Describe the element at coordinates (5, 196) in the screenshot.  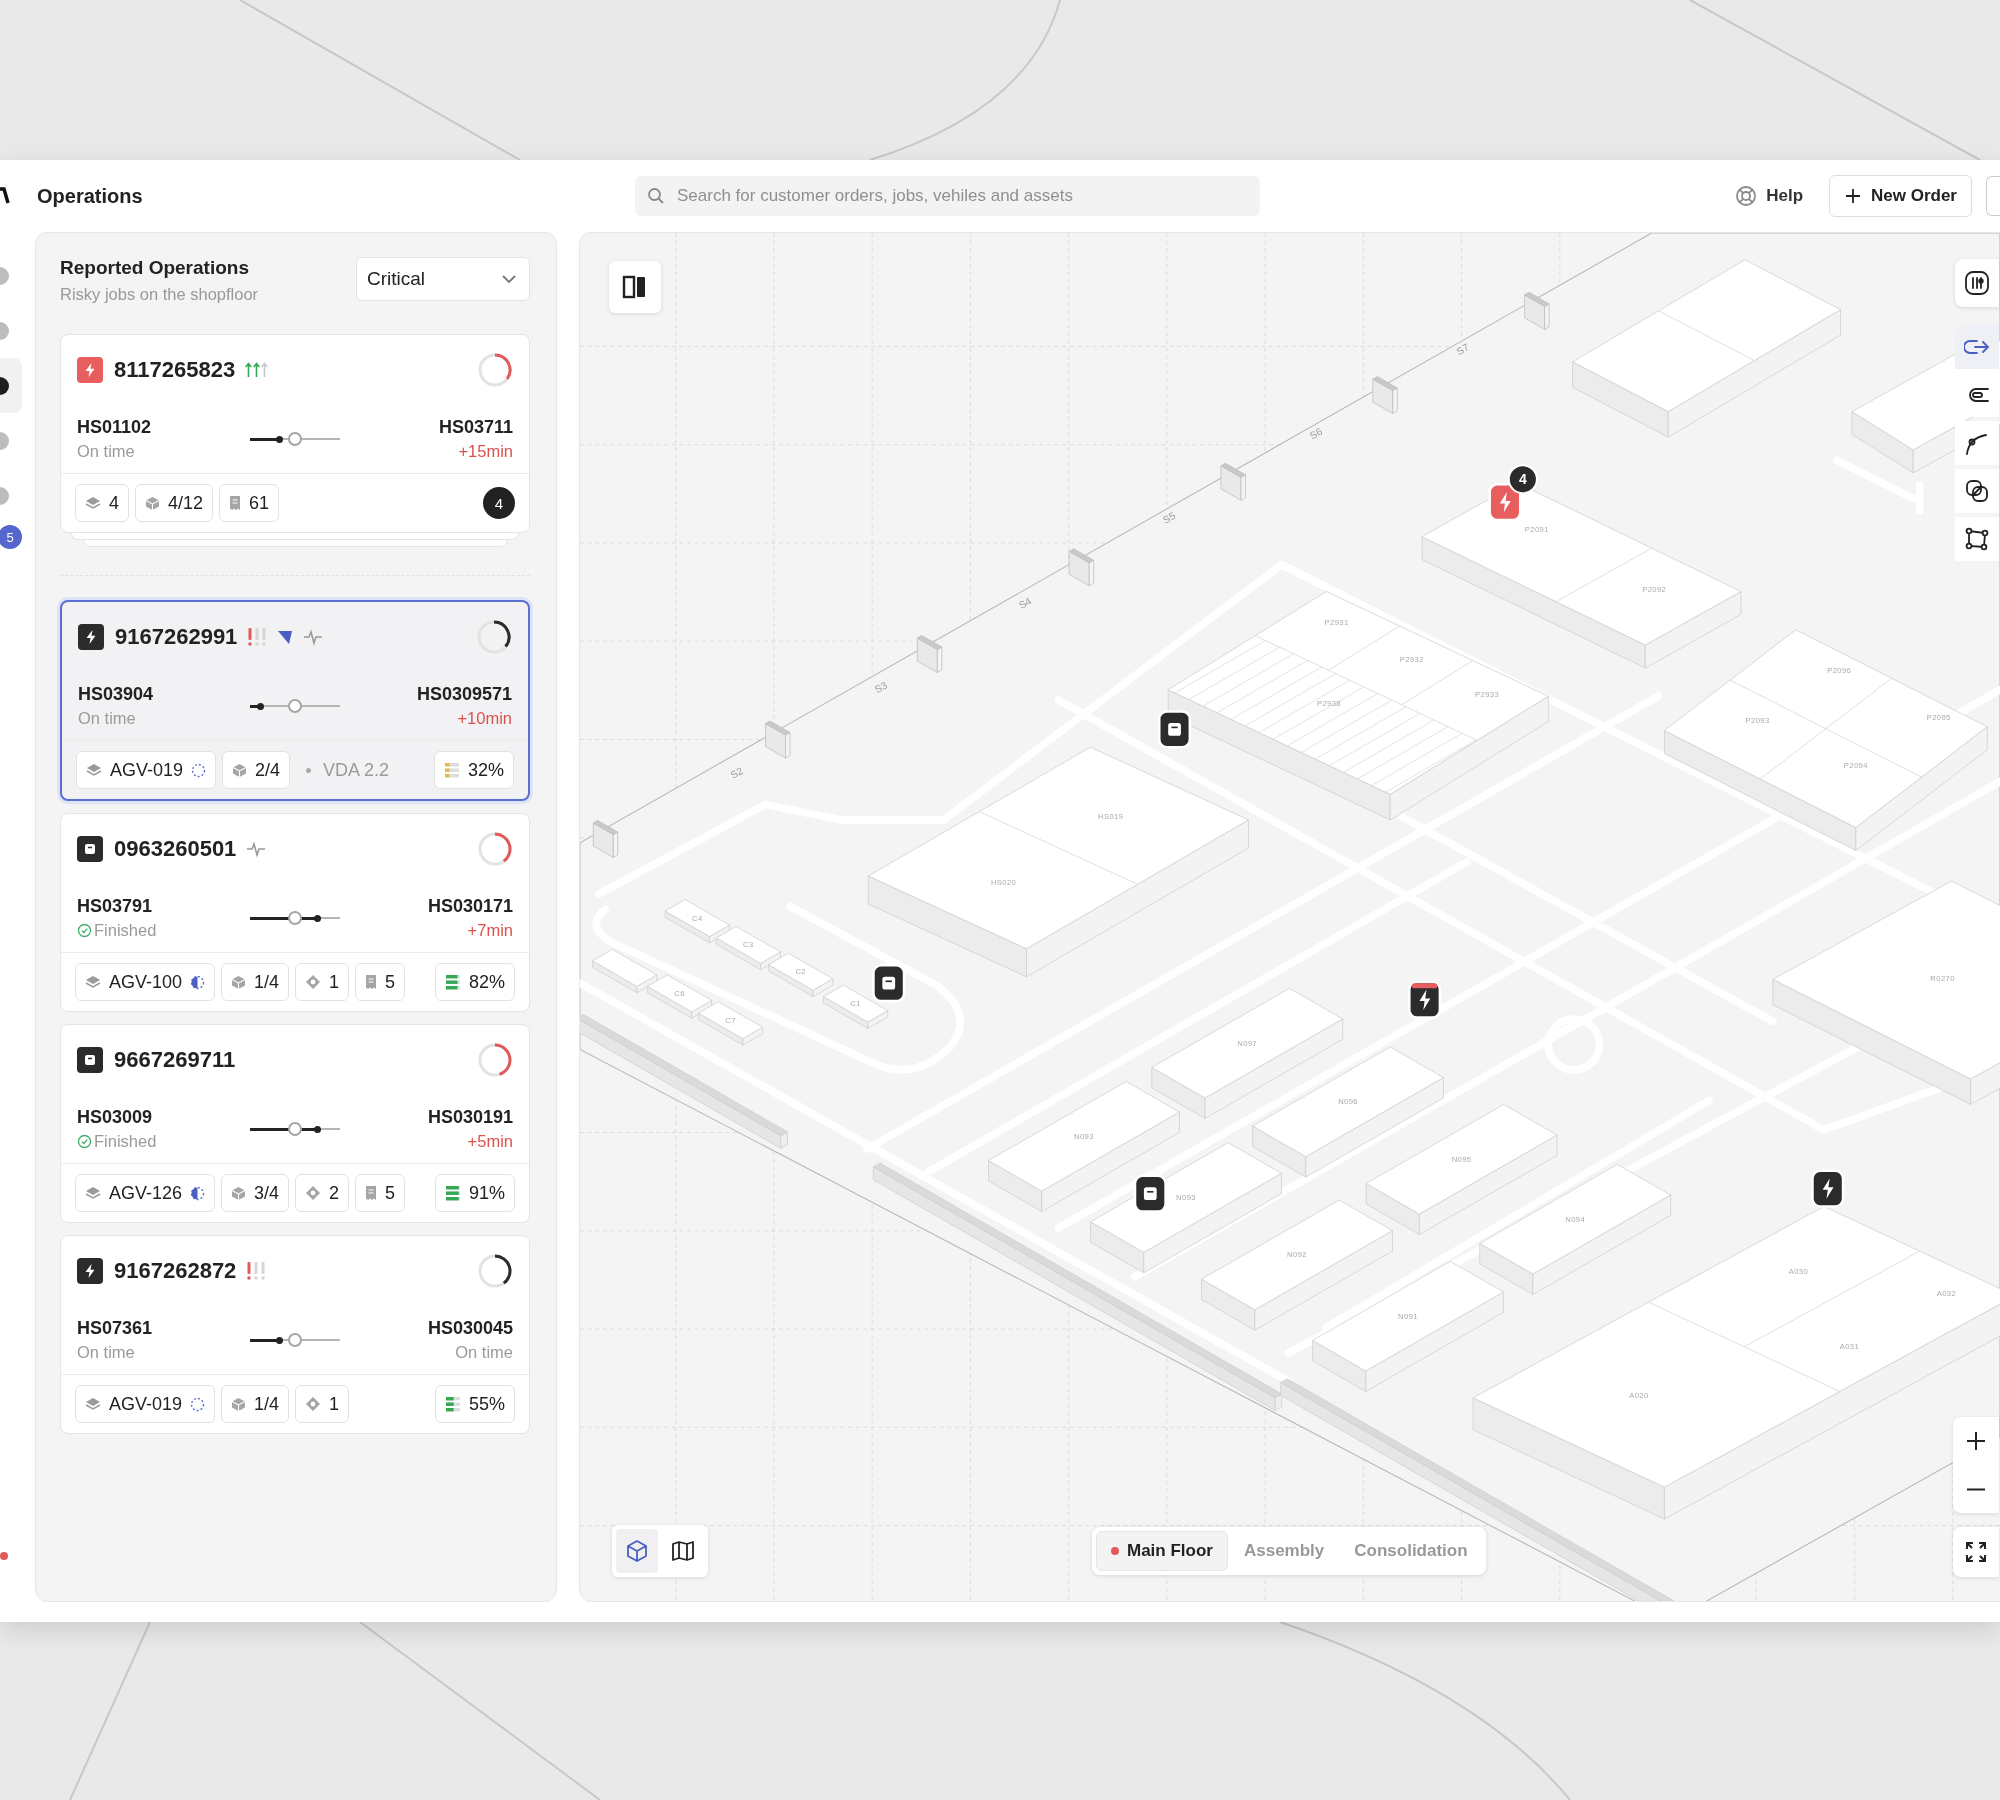
I see `logo-icon` at that location.